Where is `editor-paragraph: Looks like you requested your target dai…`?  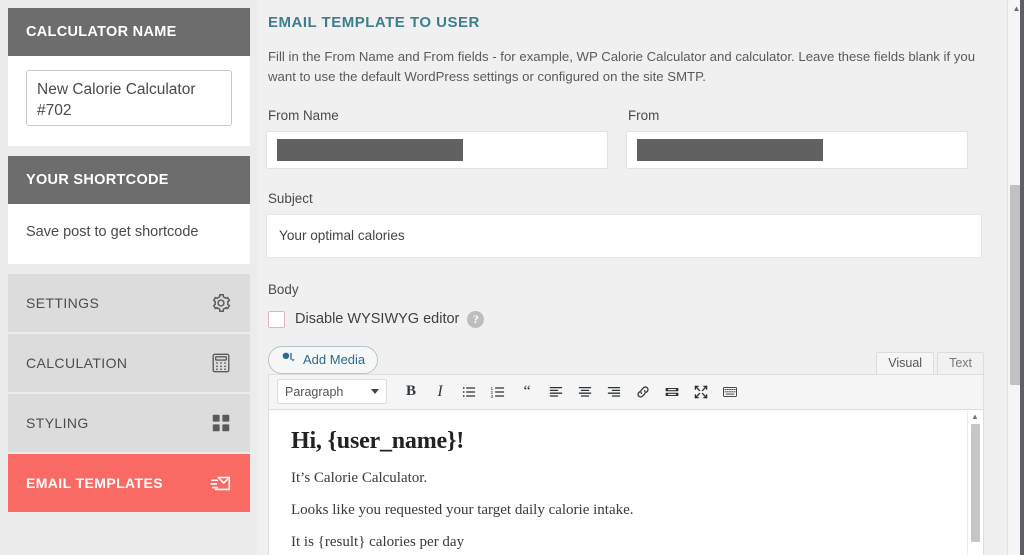
editor-paragraph: Looks like you requested your target dai… is located at coordinates (462, 510).